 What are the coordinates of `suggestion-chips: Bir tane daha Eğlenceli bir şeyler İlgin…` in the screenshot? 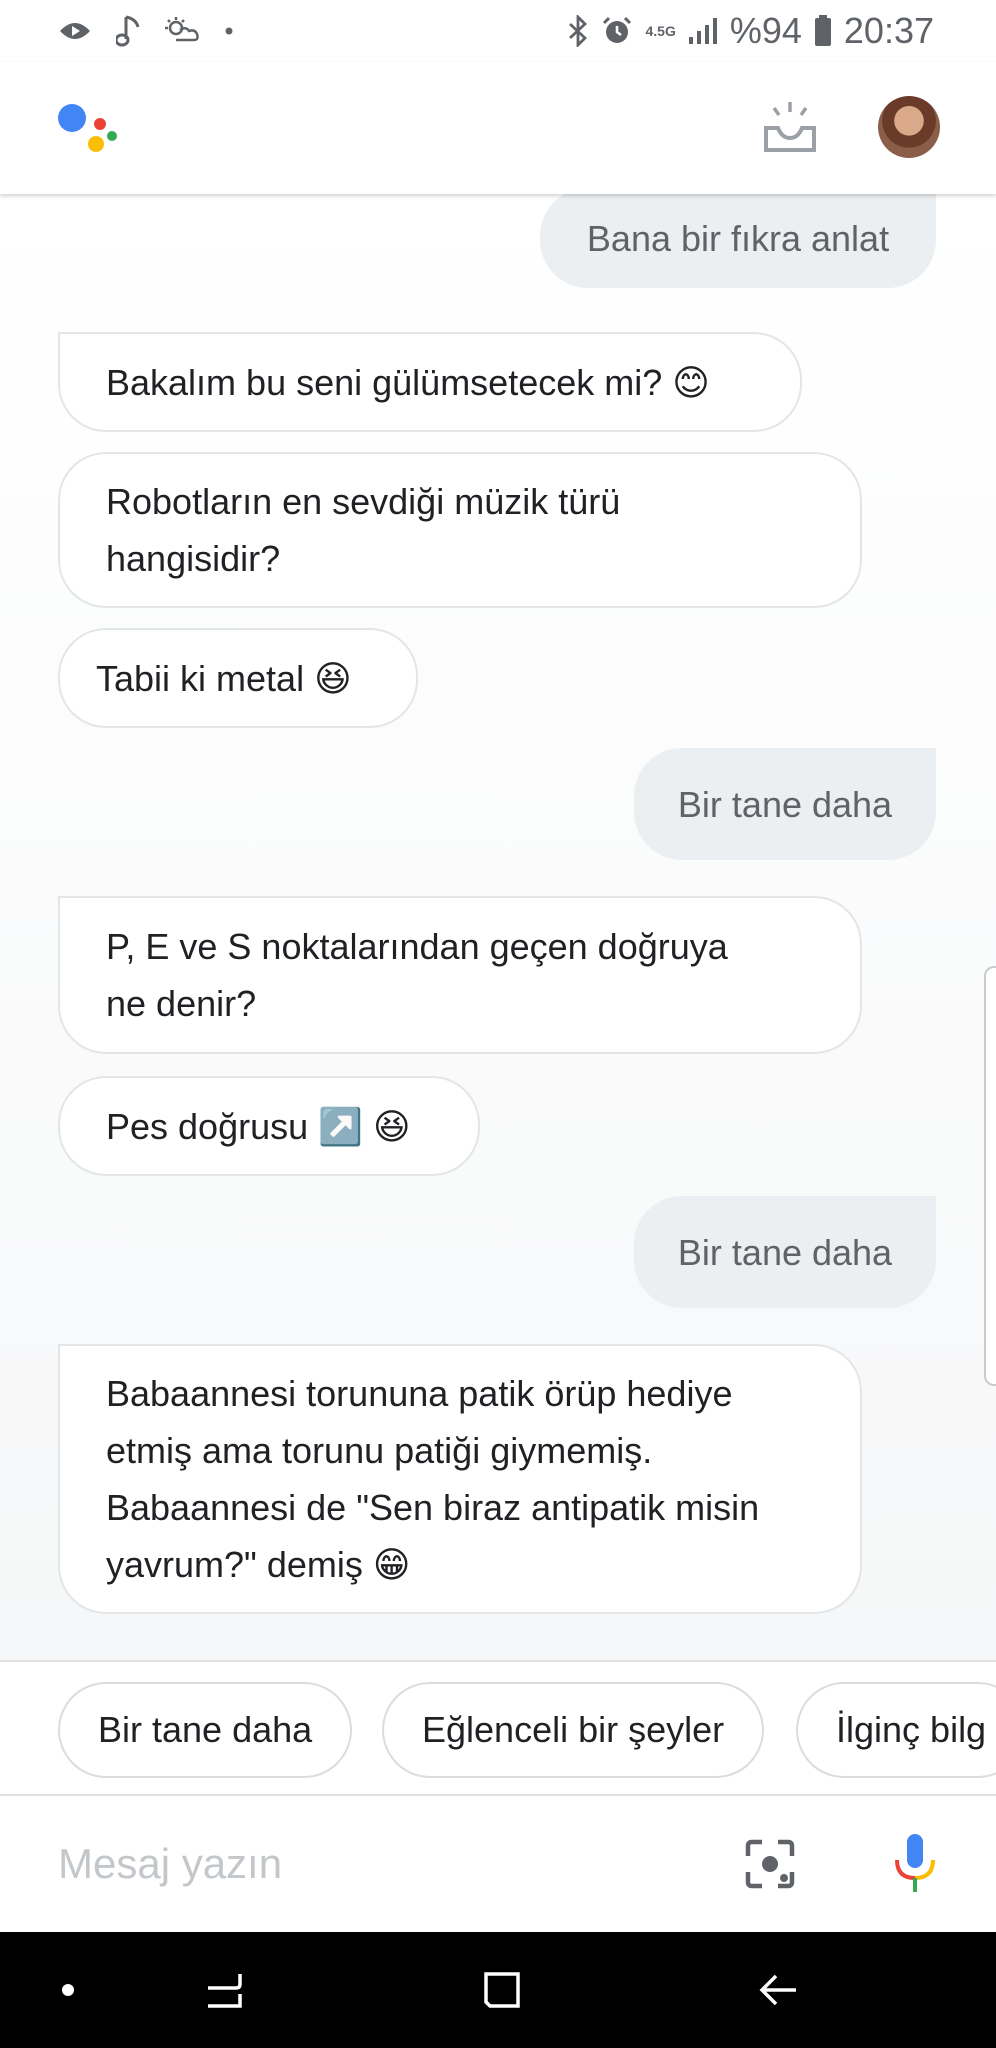 It's located at (498, 1728).